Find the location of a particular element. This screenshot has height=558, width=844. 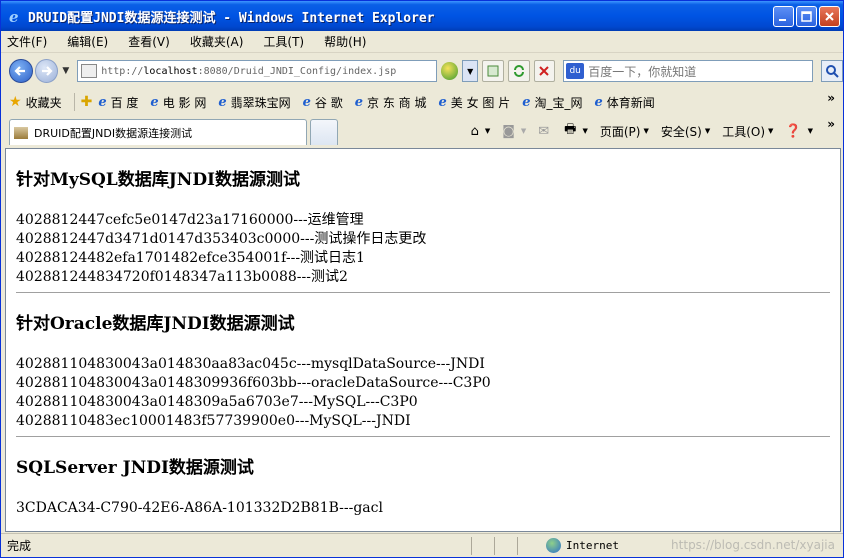

help-icon: ❓ is located at coordinates (793, 131).